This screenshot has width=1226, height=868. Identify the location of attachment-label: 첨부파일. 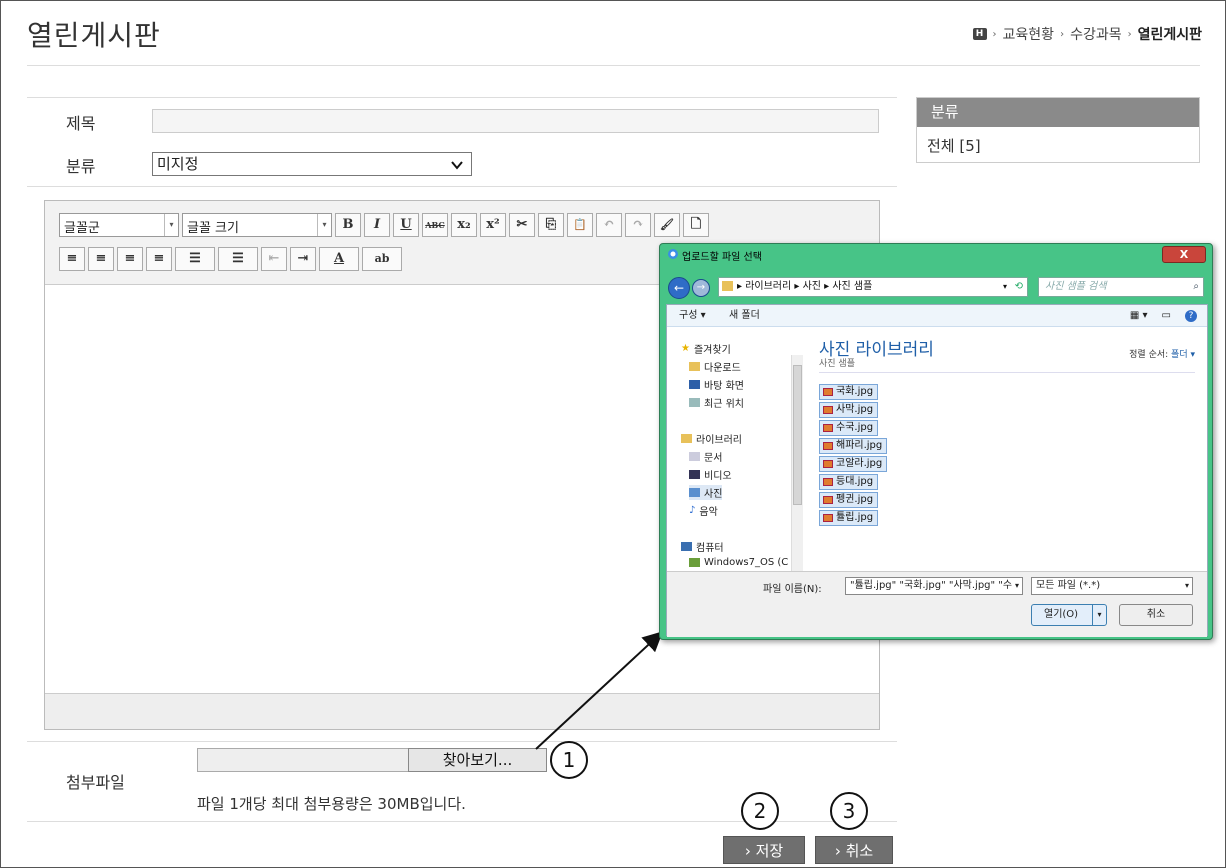
(95, 782).